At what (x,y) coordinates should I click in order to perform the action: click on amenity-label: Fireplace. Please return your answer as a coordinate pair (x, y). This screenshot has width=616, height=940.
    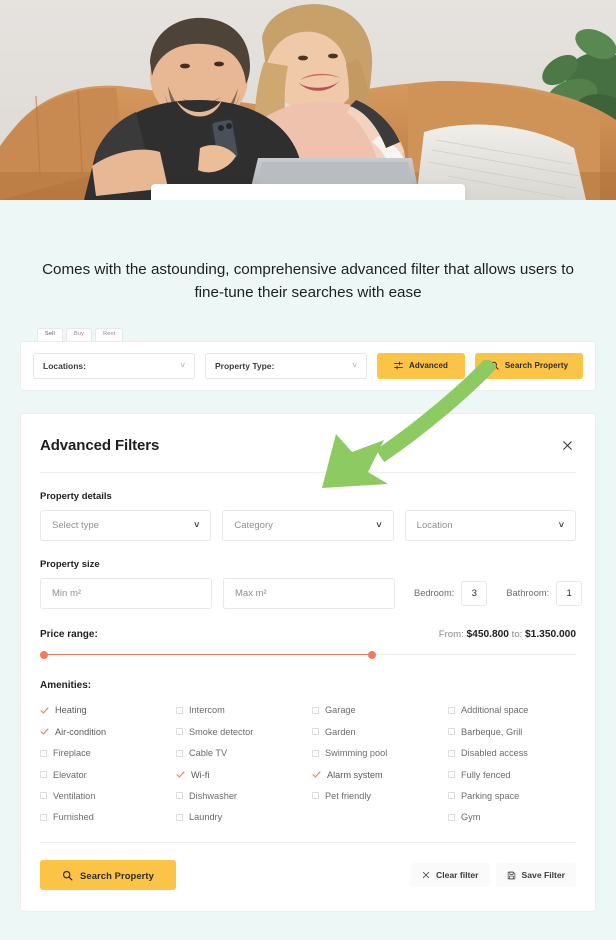
    Looking at the image, I should click on (72, 753).